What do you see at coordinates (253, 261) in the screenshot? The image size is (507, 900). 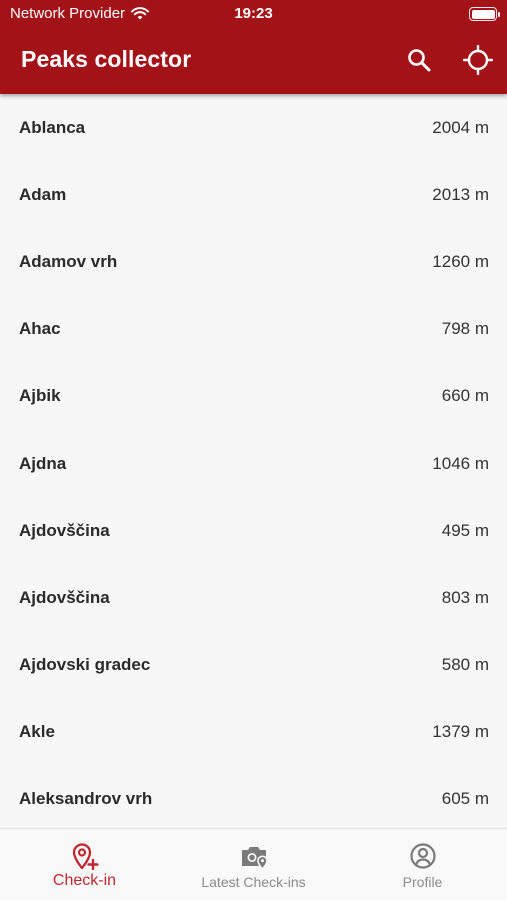 I see `list-item: Adamov vrh 1260 m` at bounding box center [253, 261].